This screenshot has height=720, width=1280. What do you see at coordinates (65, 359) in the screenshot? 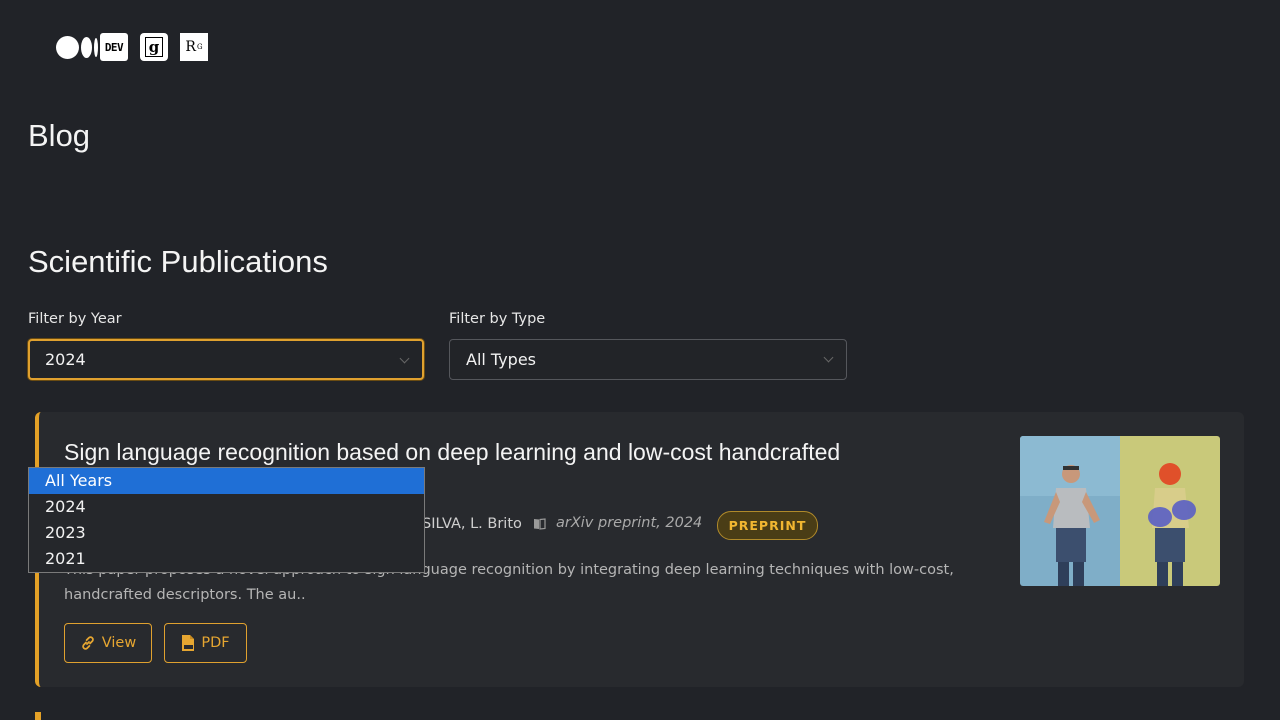
I see `year-filter-value: 2024` at bounding box center [65, 359].